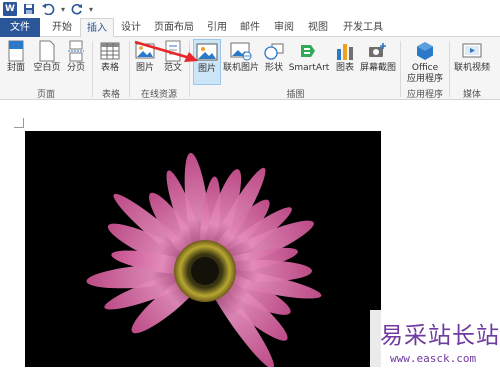 This screenshot has width=500, height=374. I want to click on tab-mailings: 邮件, so click(250, 27).